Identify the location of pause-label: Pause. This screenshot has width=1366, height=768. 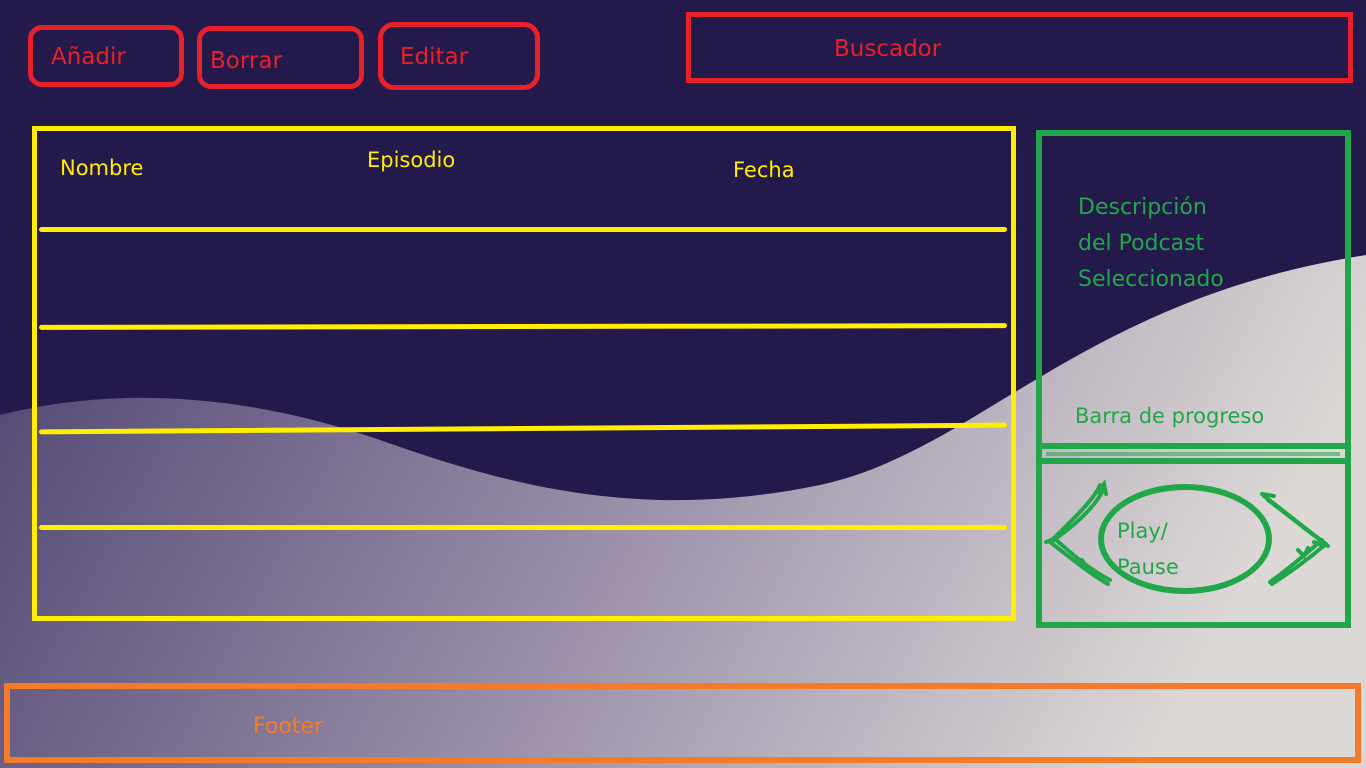
(1148, 567).